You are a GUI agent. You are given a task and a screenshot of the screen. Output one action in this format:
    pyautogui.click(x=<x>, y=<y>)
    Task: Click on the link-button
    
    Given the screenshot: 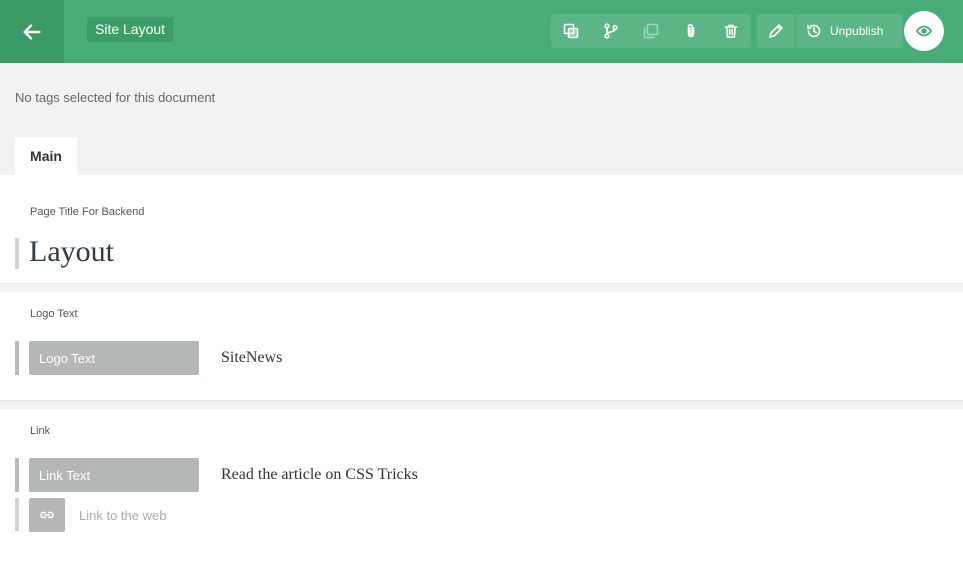 What is the action you would take?
    pyautogui.click(x=47, y=515)
    